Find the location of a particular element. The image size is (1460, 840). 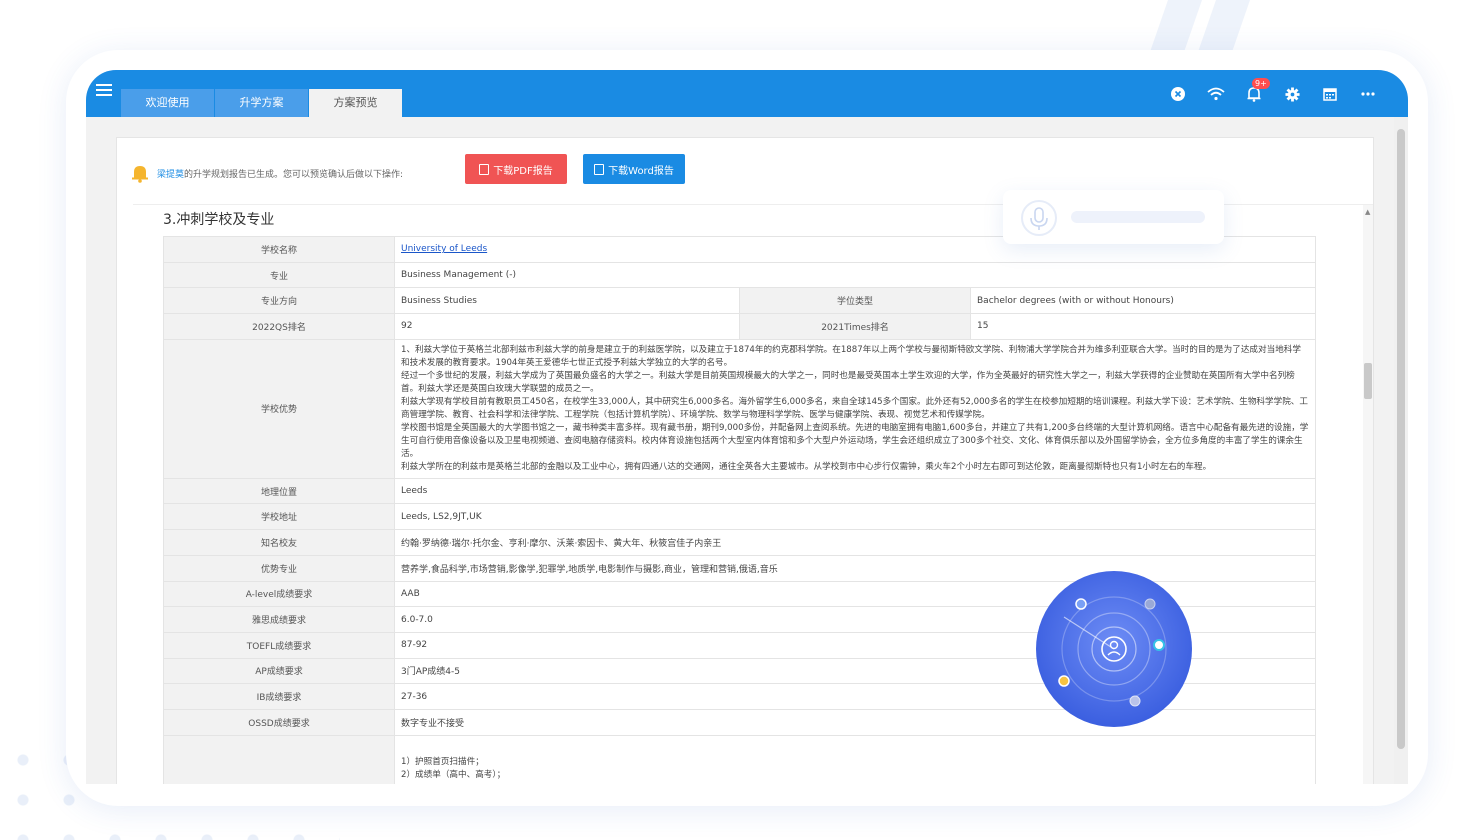

outer-scrollbar is located at coordinates (1401, 450).